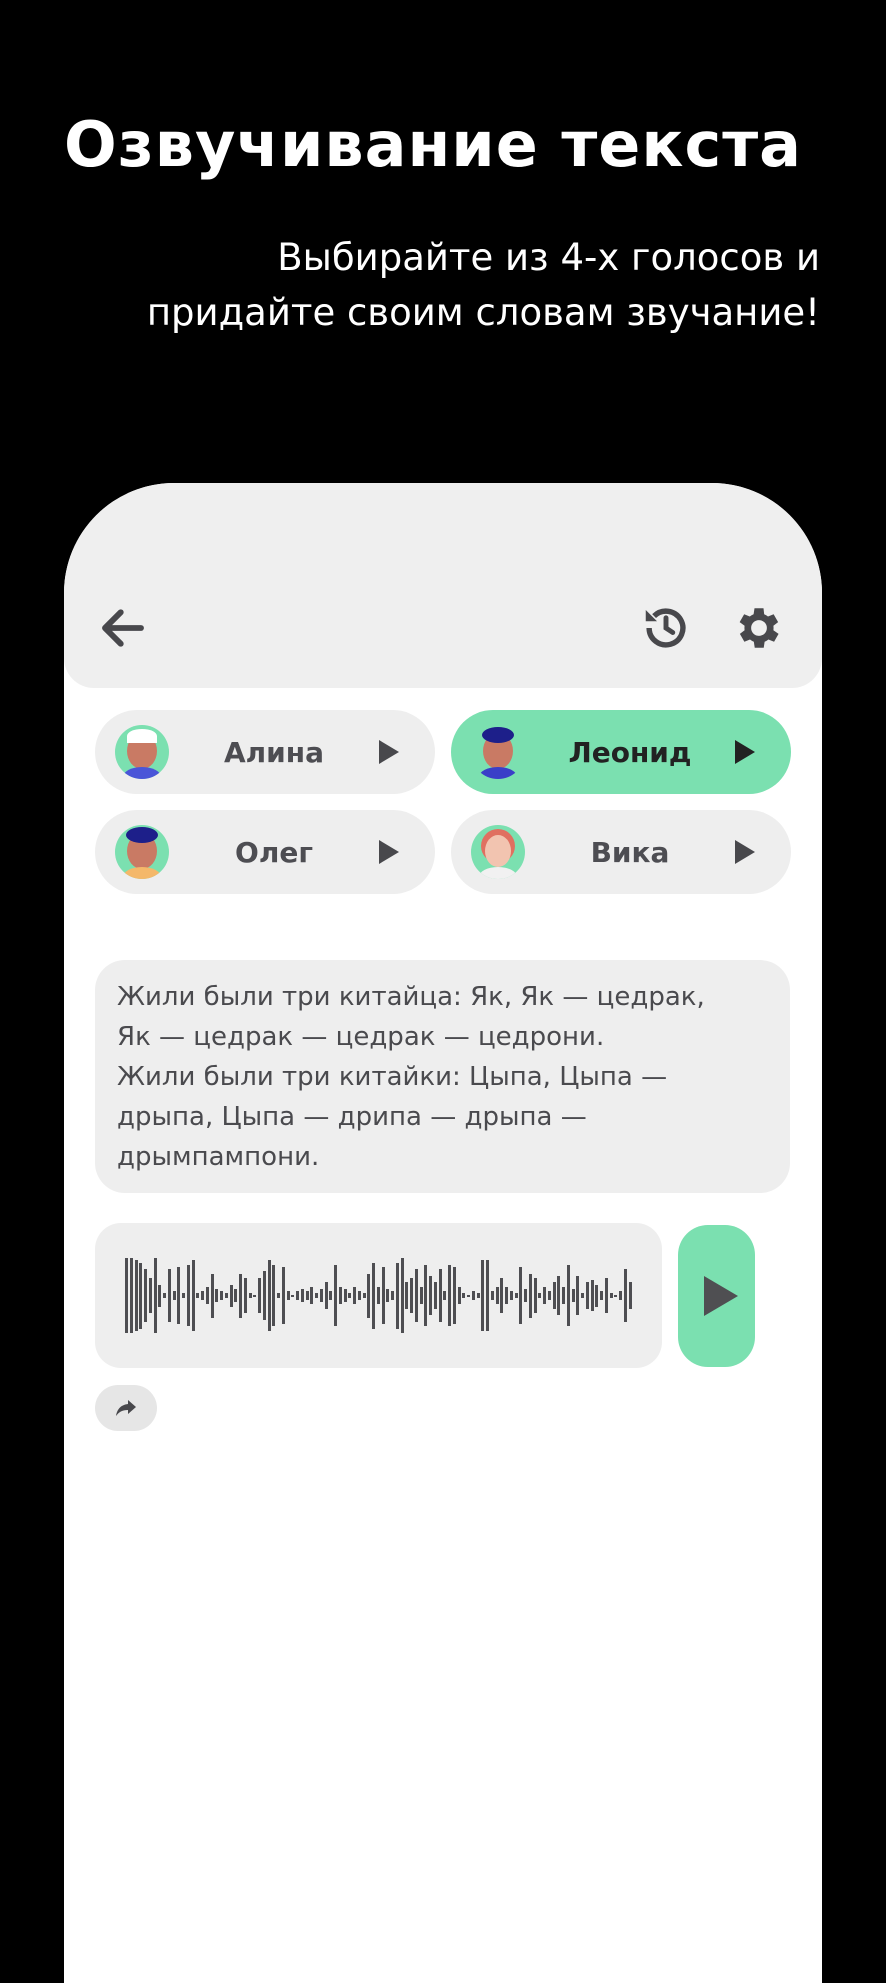  Describe the element at coordinates (126, 1408) in the screenshot. I see `share-button` at that location.